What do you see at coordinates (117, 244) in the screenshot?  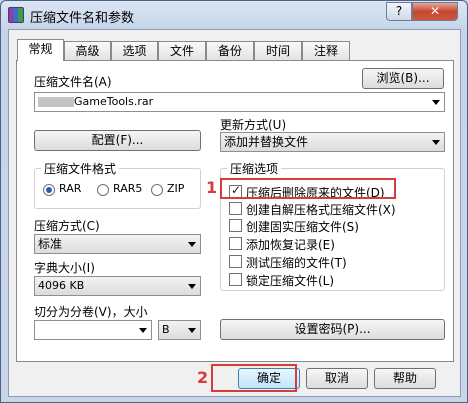 I see `method-select: 标准` at bounding box center [117, 244].